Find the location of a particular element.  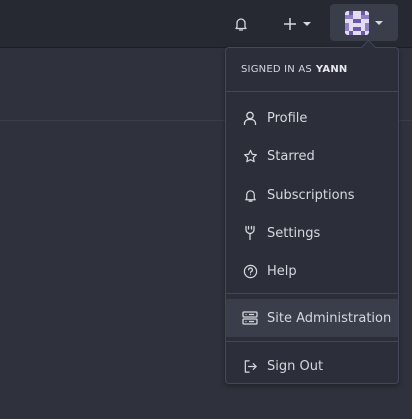

user-avatar is located at coordinates (357, 22).